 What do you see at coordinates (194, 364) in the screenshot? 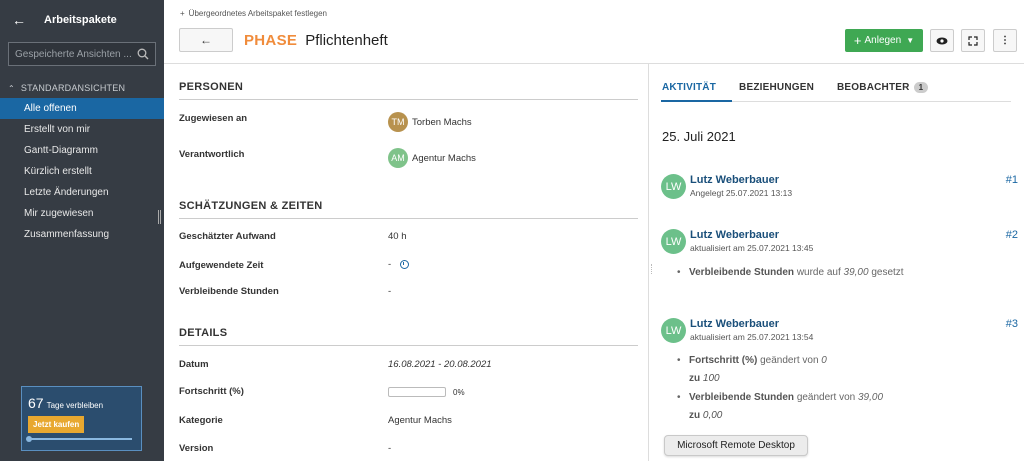
I see `date-label: Datum` at bounding box center [194, 364].